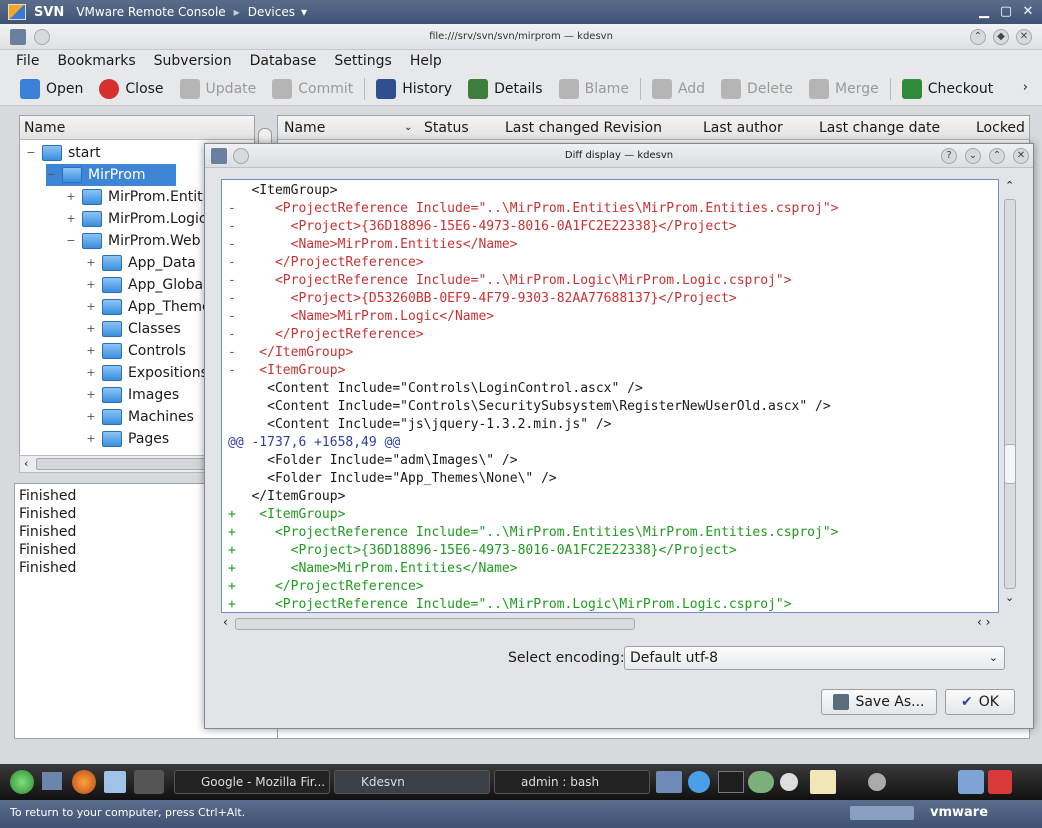 Image resolution: width=1042 pixels, height=828 pixels. What do you see at coordinates (980, 702) in the screenshot?
I see `ok-button: ✔ OK` at bounding box center [980, 702].